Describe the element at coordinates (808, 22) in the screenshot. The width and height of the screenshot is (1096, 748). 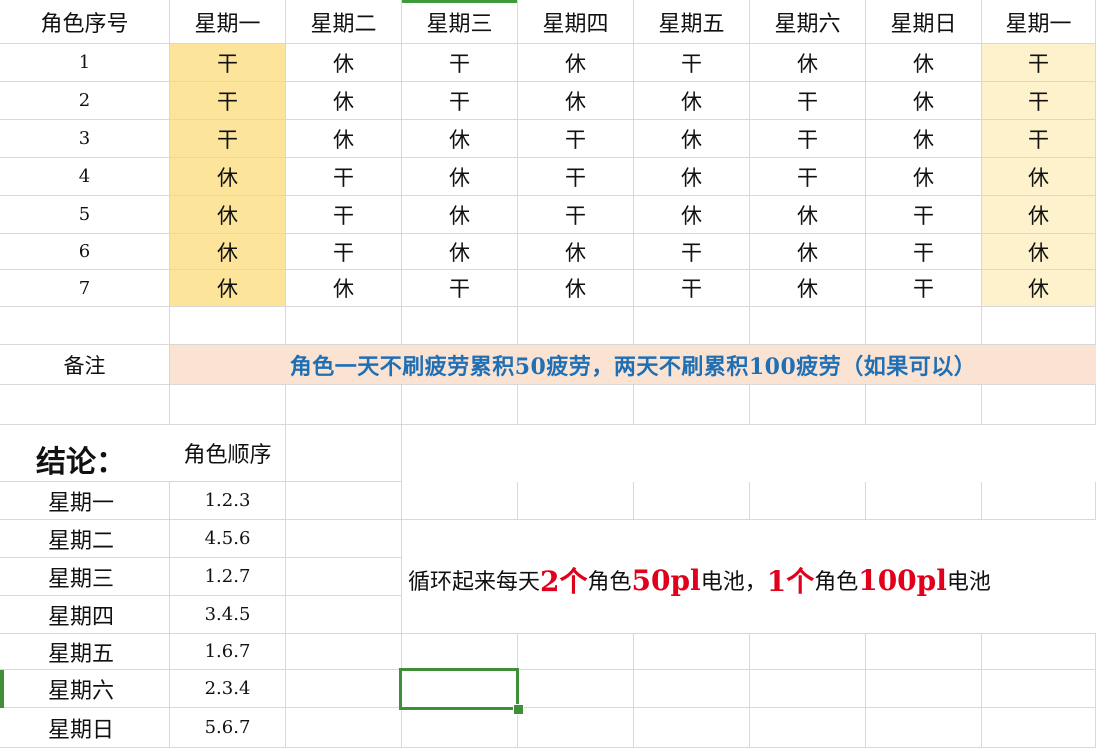
I see `column-header-day: 星期六` at that location.